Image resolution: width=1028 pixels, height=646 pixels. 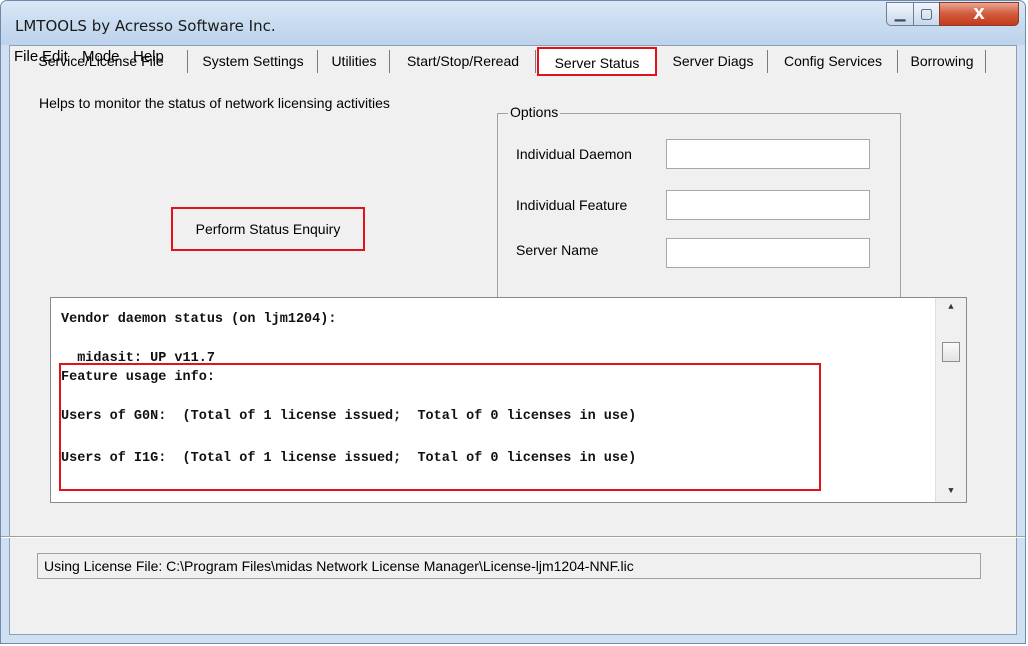 What do you see at coordinates (557, 250) in the screenshot?
I see `server-name-label: Server Name` at bounding box center [557, 250].